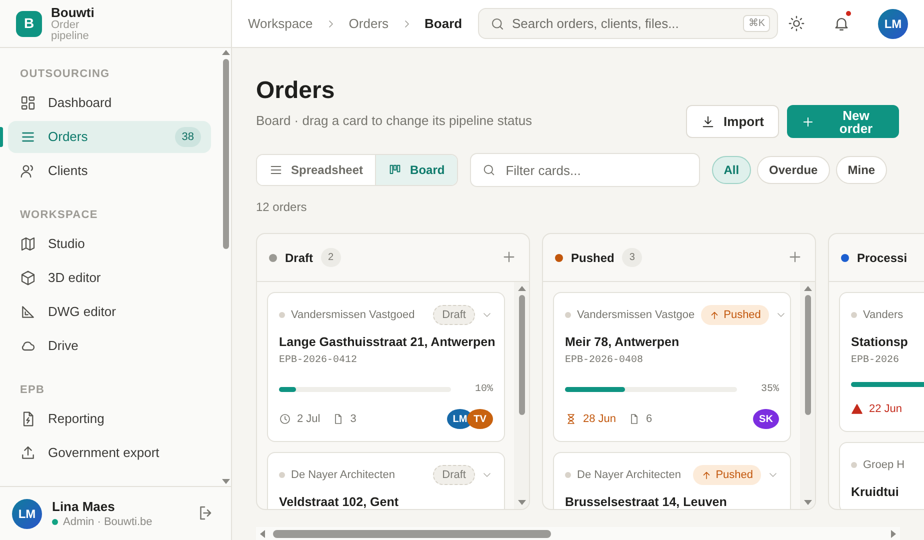  What do you see at coordinates (875, 492) in the screenshot?
I see `card-title: Kruidtui` at bounding box center [875, 492].